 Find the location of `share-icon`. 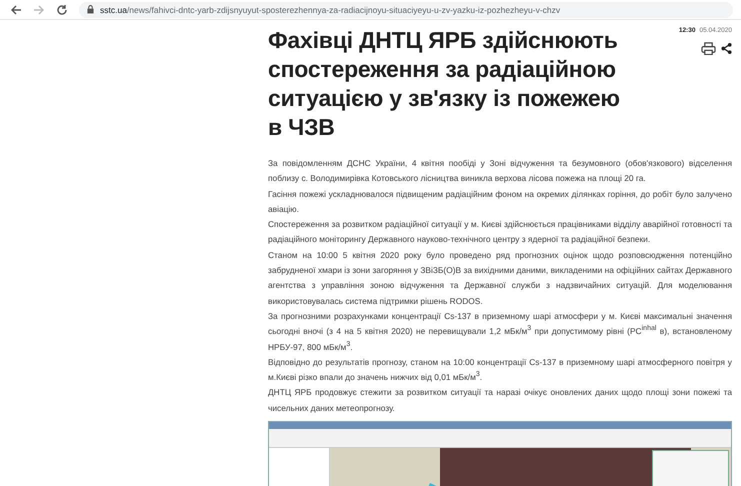

share-icon is located at coordinates (726, 48).